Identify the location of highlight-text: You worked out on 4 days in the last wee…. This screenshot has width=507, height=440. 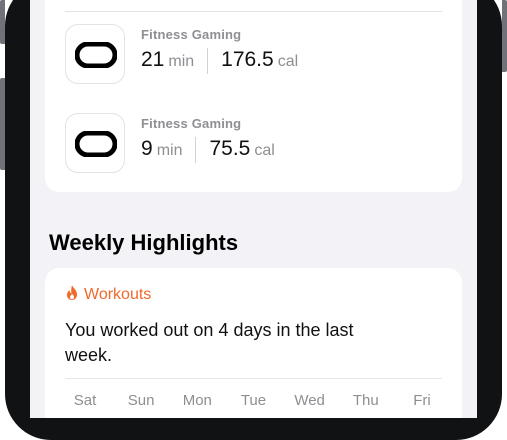
(209, 342).